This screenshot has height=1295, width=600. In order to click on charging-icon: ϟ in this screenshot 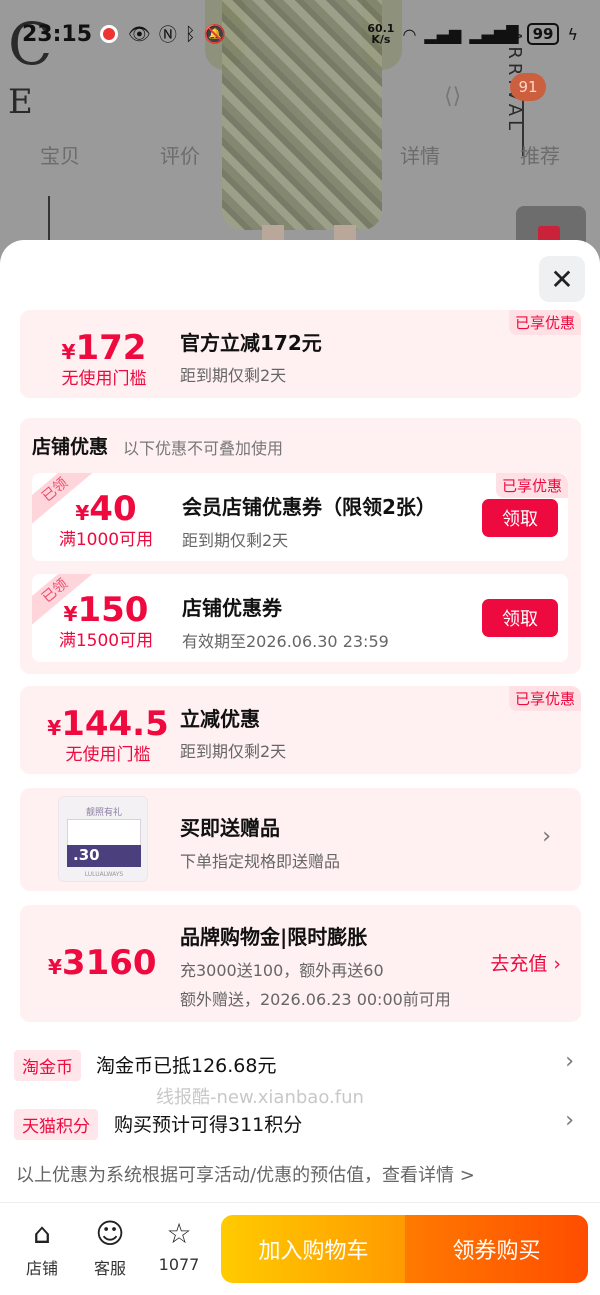, I will do `click(572, 34)`.